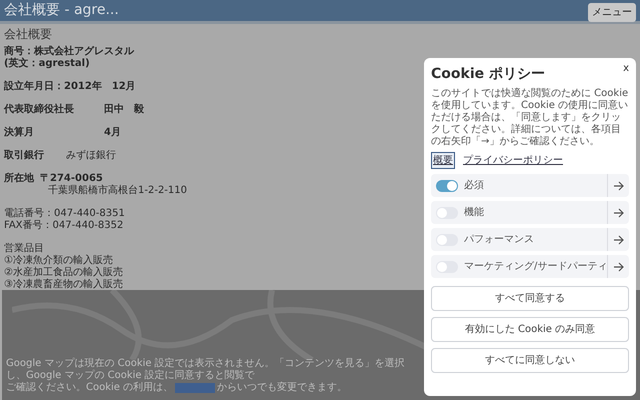 The image size is (640, 400). Describe the element at coordinates (612, 12) in the screenshot. I see `menu-button: メニュー` at that location.